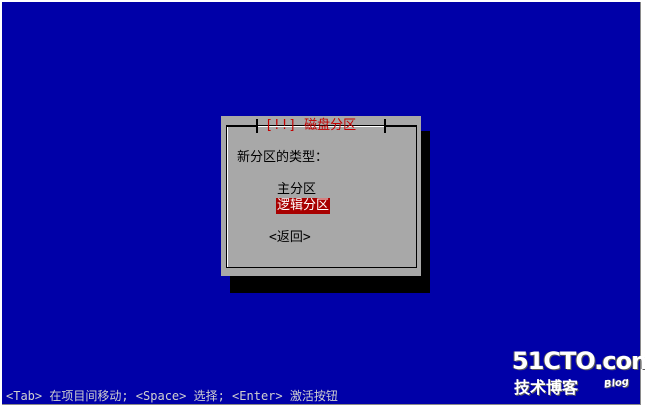 This screenshot has width=645, height=409. Describe the element at coordinates (172, 396) in the screenshot. I see `keyboard-help-bar: <Tab> 在项目间移动; <Space> 选择; <Enter> 激活按钮` at that location.